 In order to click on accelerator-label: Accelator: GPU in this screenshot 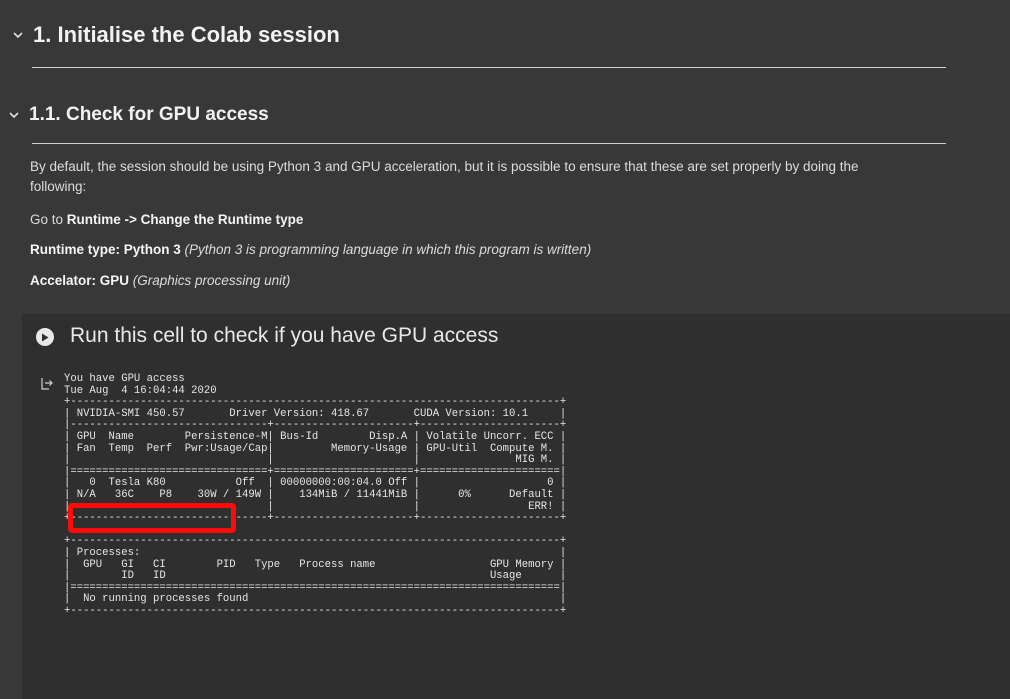, I will do `click(80, 280)`.